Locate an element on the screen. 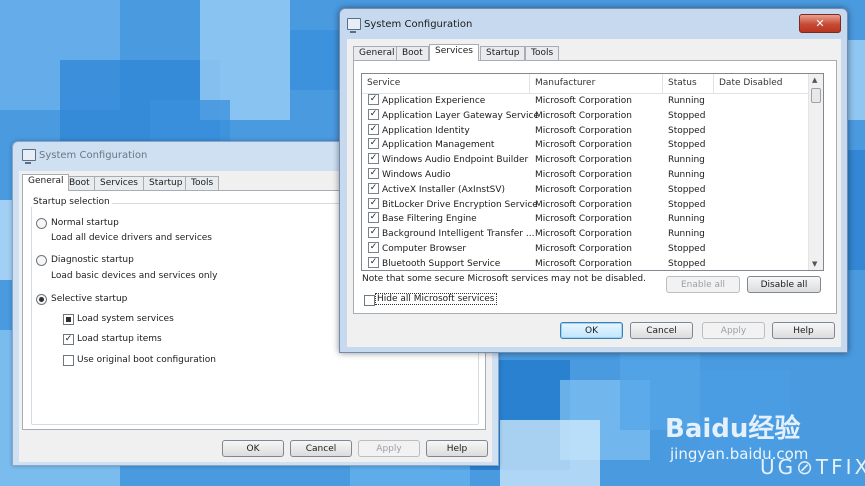 Image resolution: width=865 pixels, height=486 pixels. normal-startup-radio is located at coordinates (41, 223).